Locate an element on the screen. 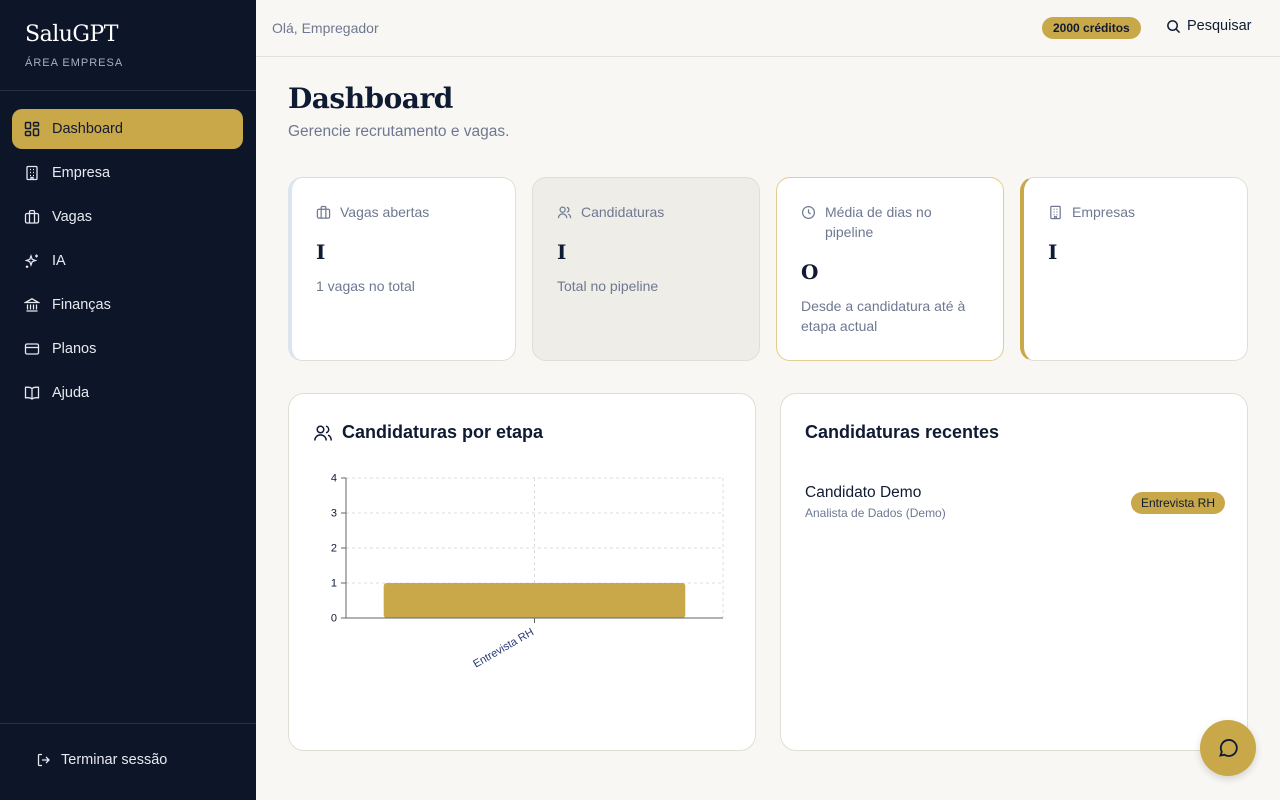 The image size is (1280, 800). top-header: Olá, Empregador 2000 créditos Pesquisar is located at coordinates (768, 28).